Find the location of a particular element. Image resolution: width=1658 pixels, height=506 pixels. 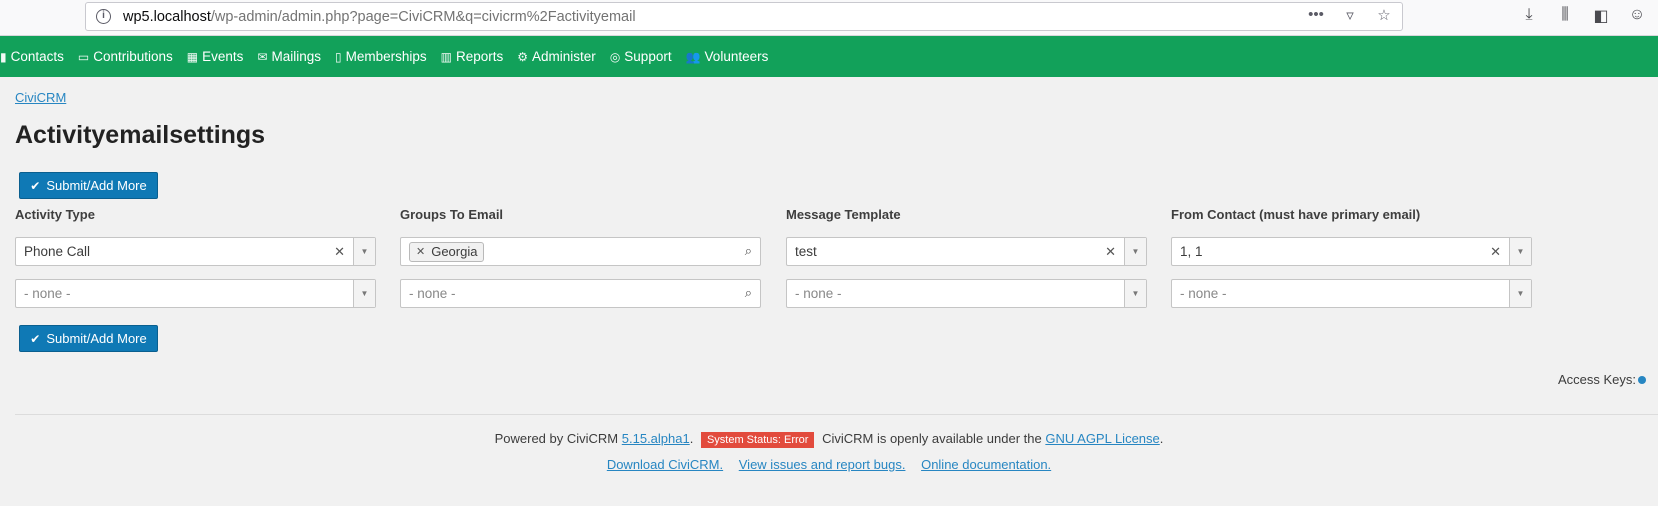

selected-value: 1, 1 is located at coordinates (1191, 251).